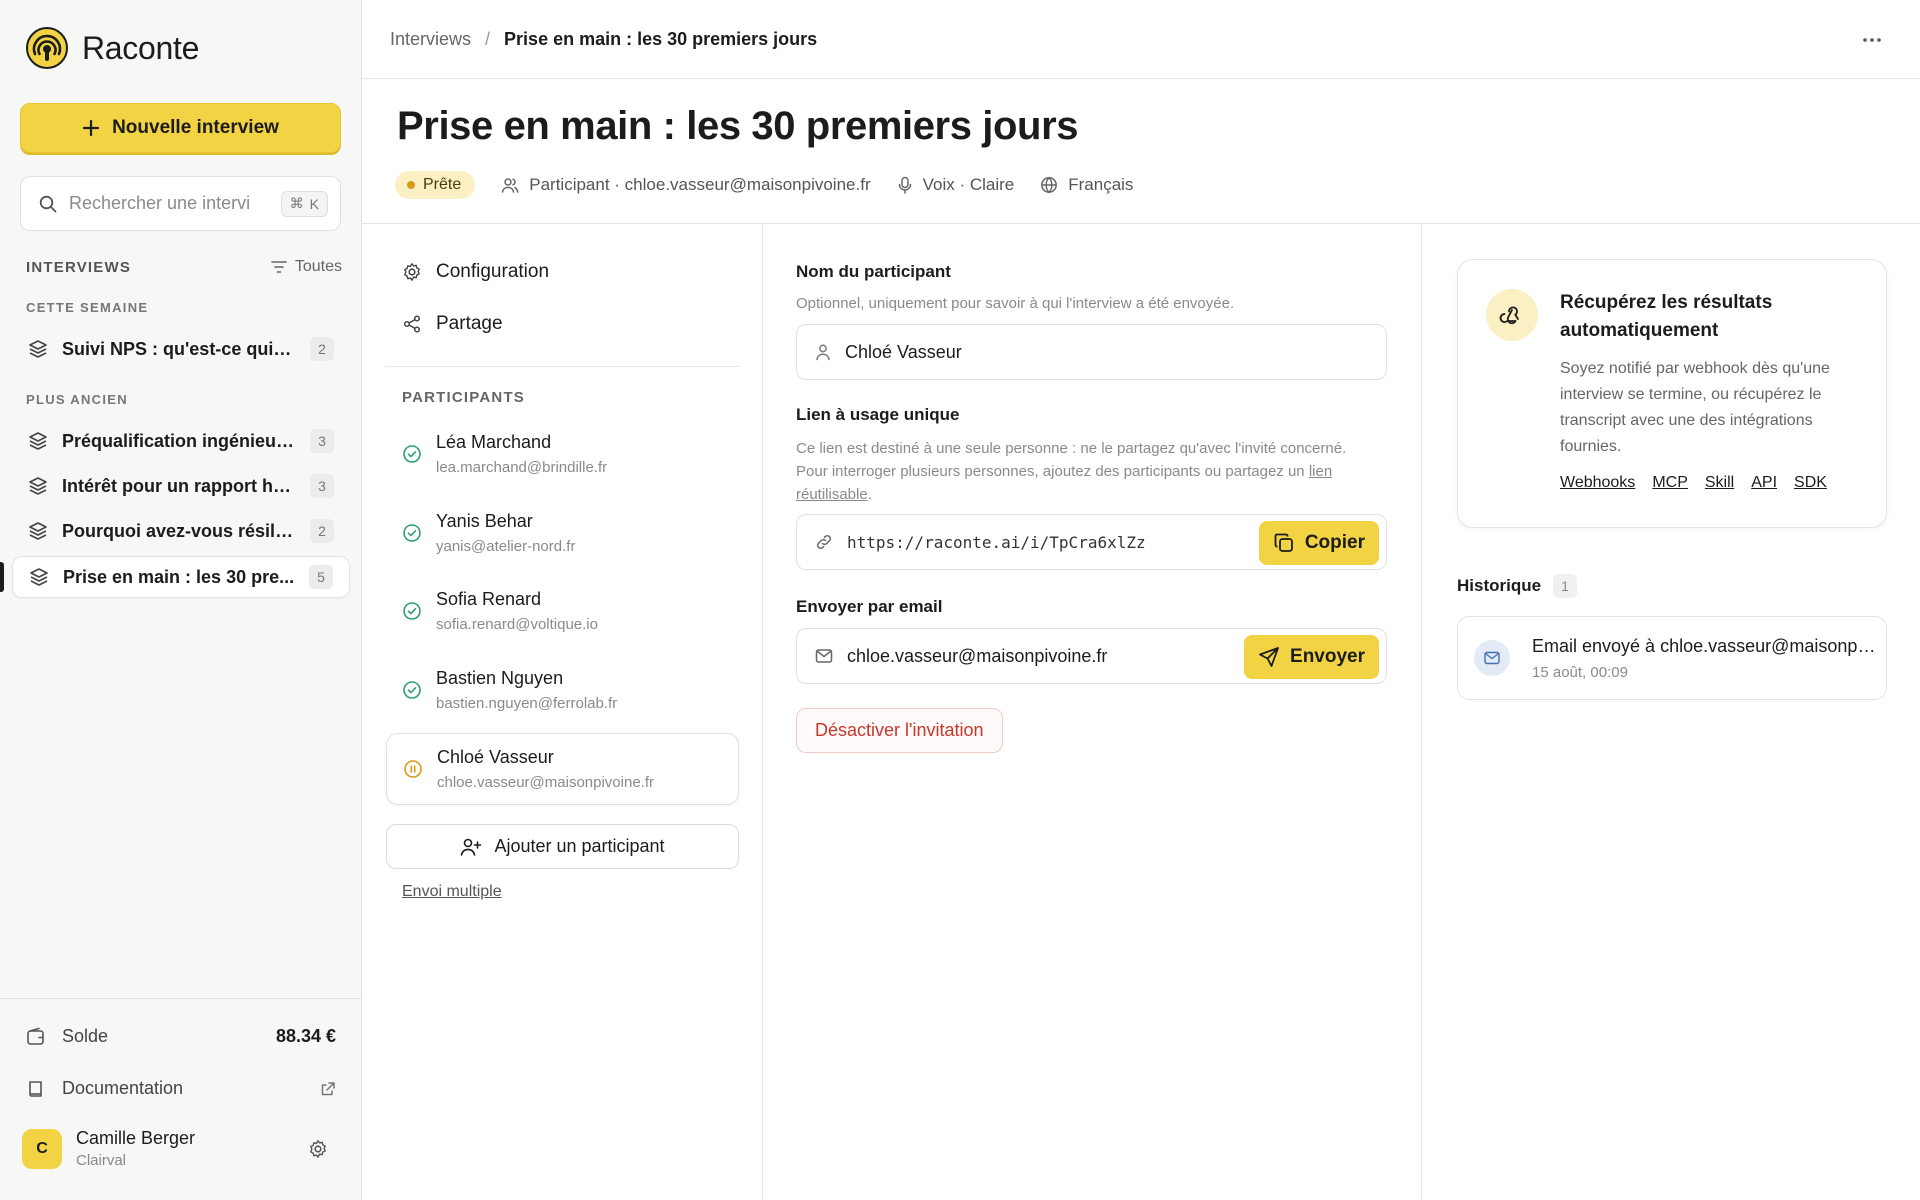 The image size is (1920, 1200). I want to click on filter-button: Toutes, so click(306, 267).